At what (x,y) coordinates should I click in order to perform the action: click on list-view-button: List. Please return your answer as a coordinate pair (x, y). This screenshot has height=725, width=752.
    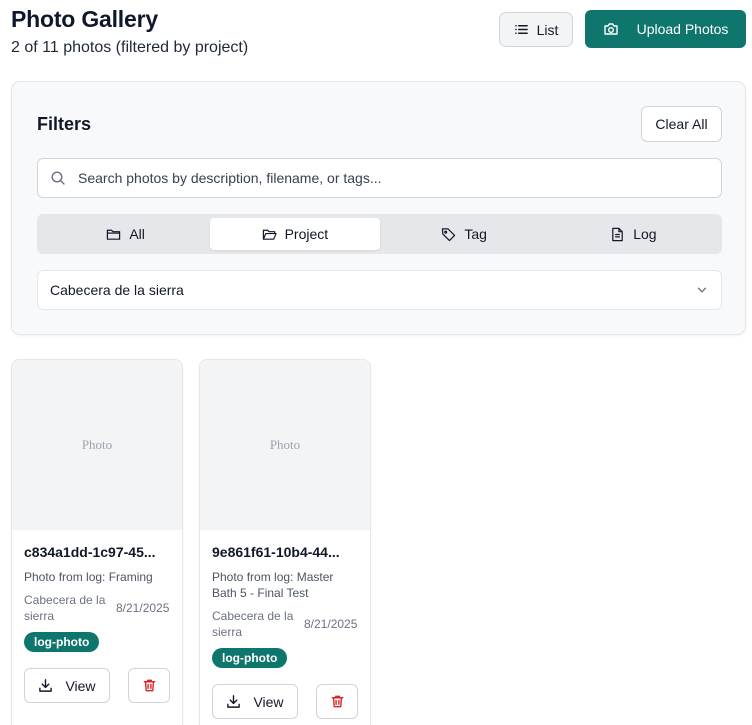
    Looking at the image, I should click on (536, 29).